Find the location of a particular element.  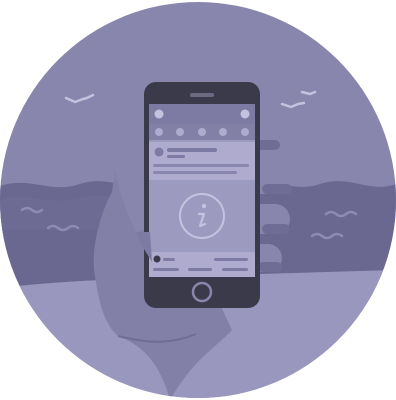

top-bar-dot-left is located at coordinates (159, 114).